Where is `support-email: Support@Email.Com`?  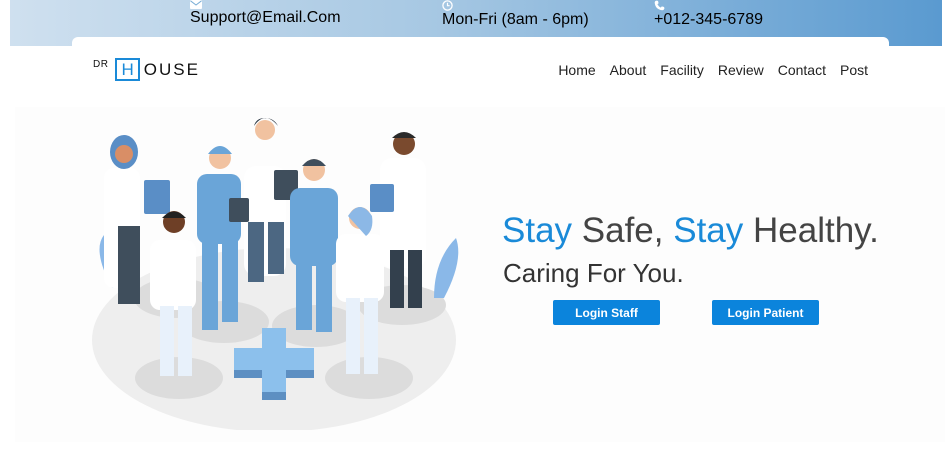
support-email: Support@Email.Com is located at coordinates (265, 13).